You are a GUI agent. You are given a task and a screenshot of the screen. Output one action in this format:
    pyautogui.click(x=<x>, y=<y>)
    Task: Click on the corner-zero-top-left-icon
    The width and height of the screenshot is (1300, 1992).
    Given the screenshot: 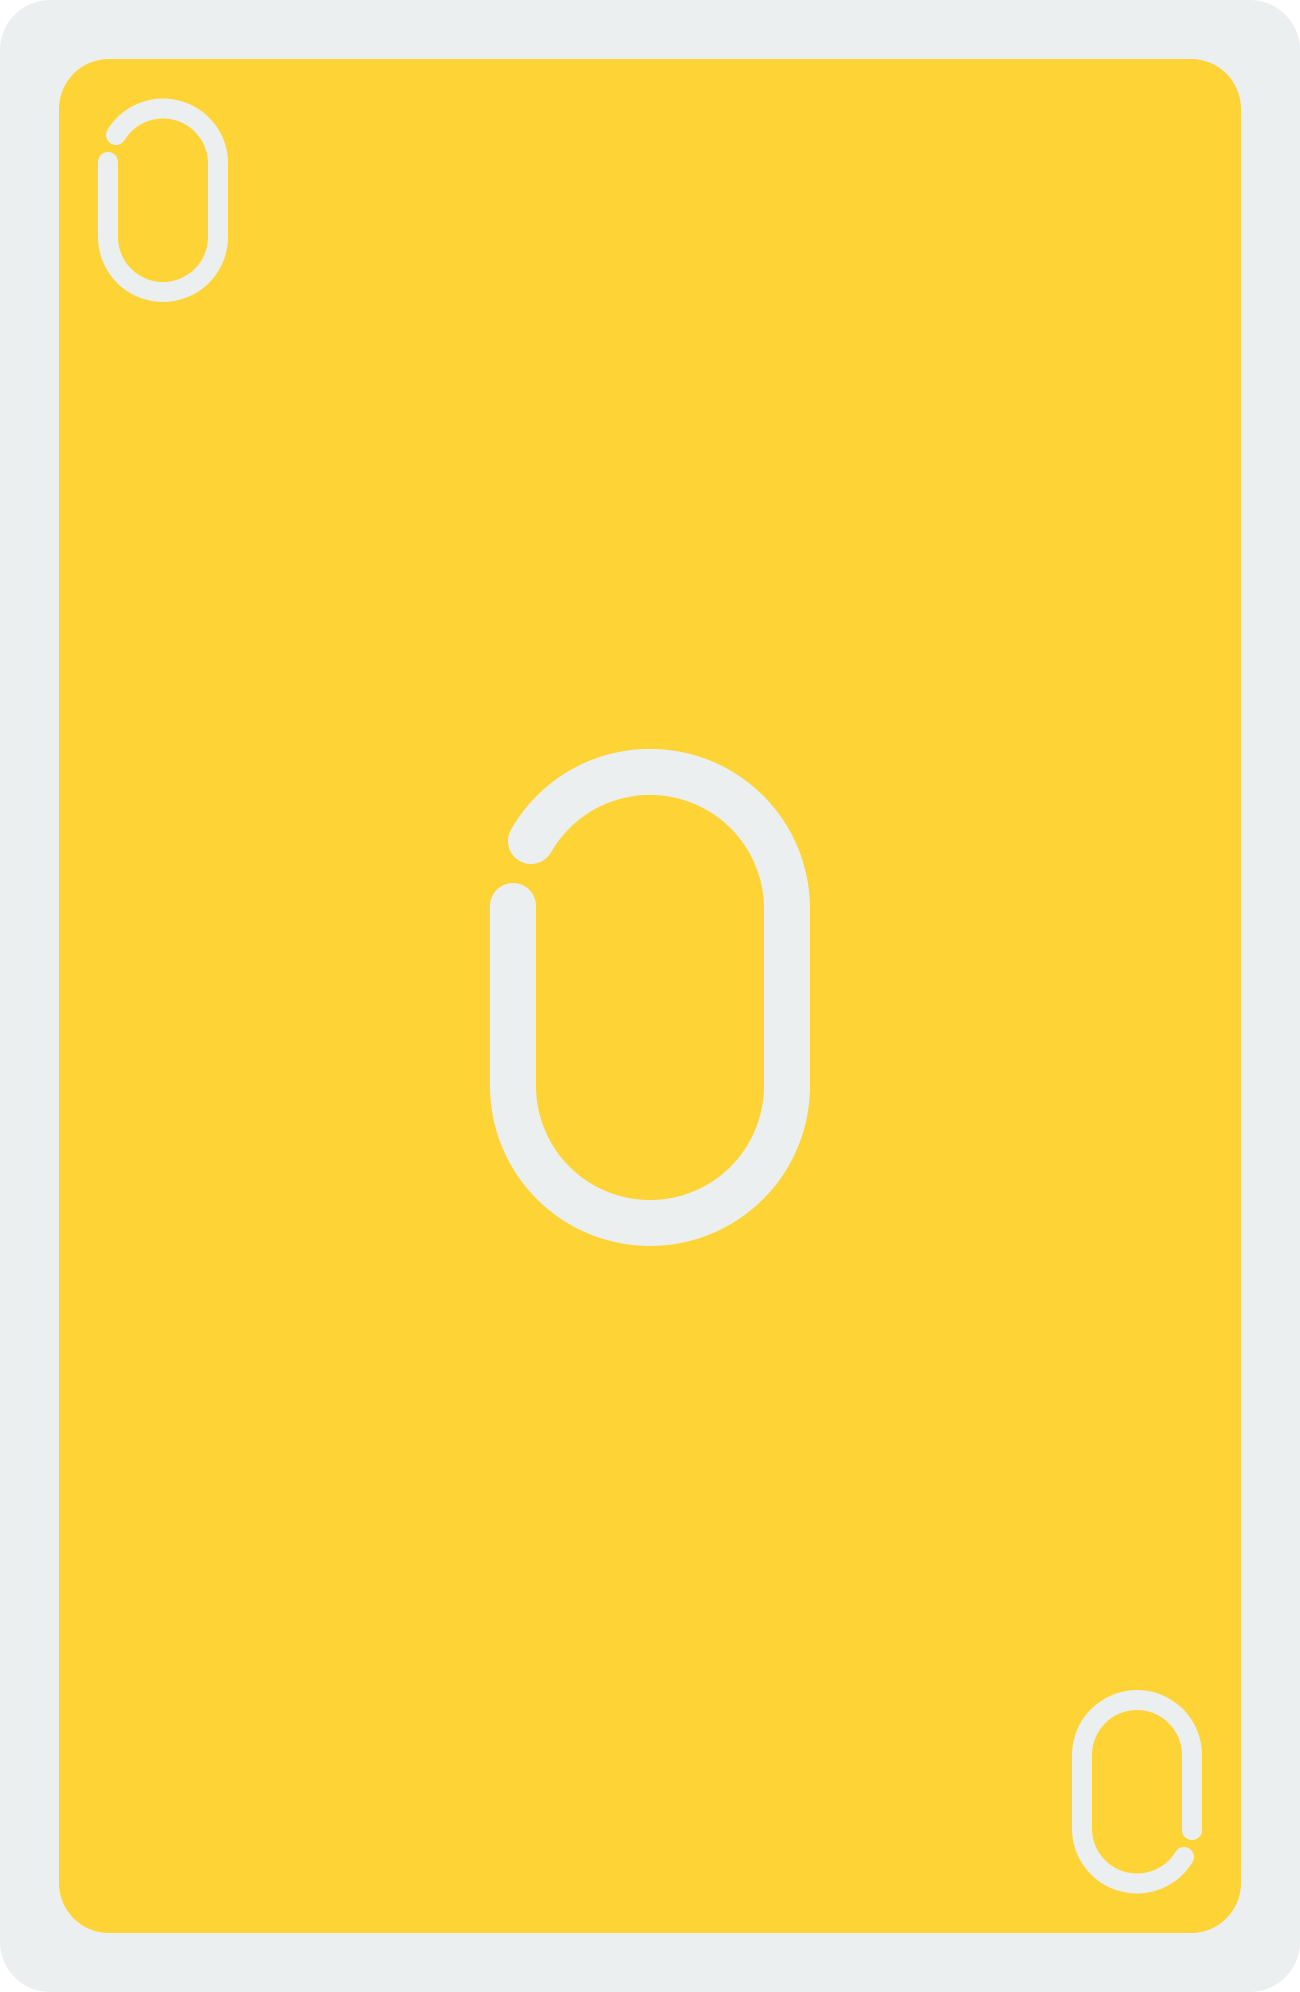 What is the action you would take?
    pyautogui.click(x=163, y=200)
    